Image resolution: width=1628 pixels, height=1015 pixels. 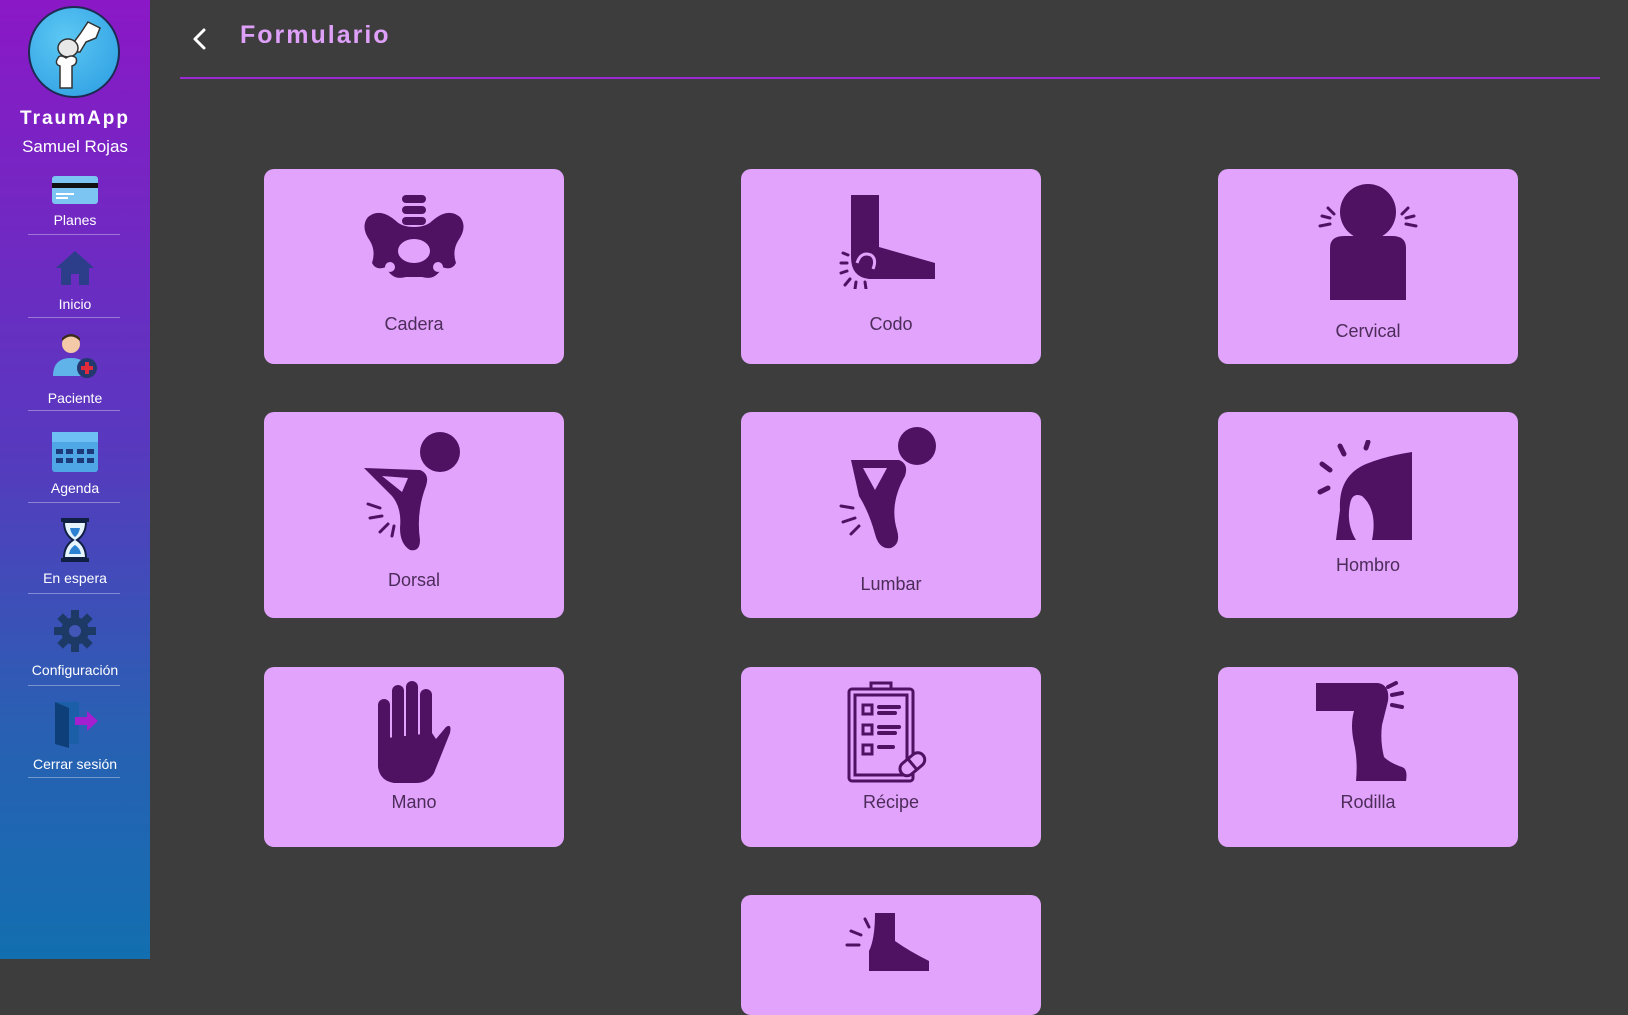 What do you see at coordinates (75, 488) in the screenshot?
I see `sidebar-item-label: Agenda` at bounding box center [75, 488].